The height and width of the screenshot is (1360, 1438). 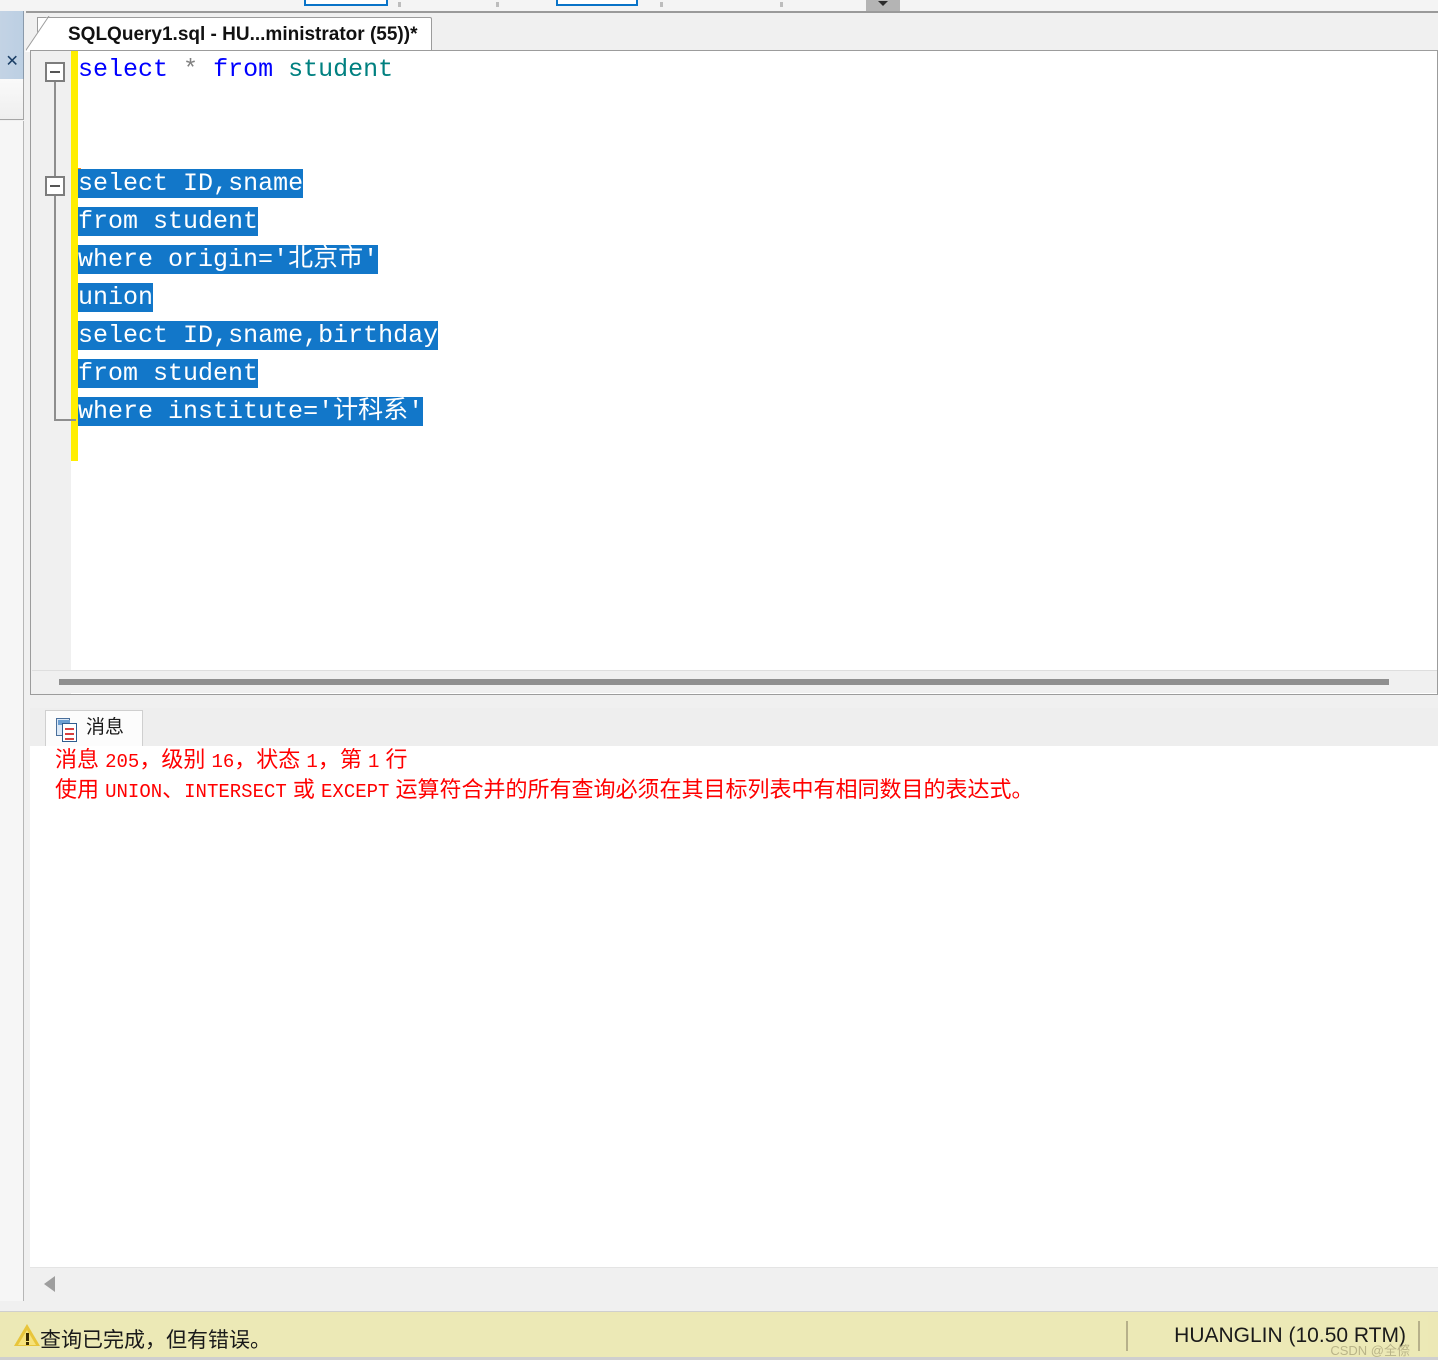 I want to click on message-text: 205, so click(x=122, y=762).